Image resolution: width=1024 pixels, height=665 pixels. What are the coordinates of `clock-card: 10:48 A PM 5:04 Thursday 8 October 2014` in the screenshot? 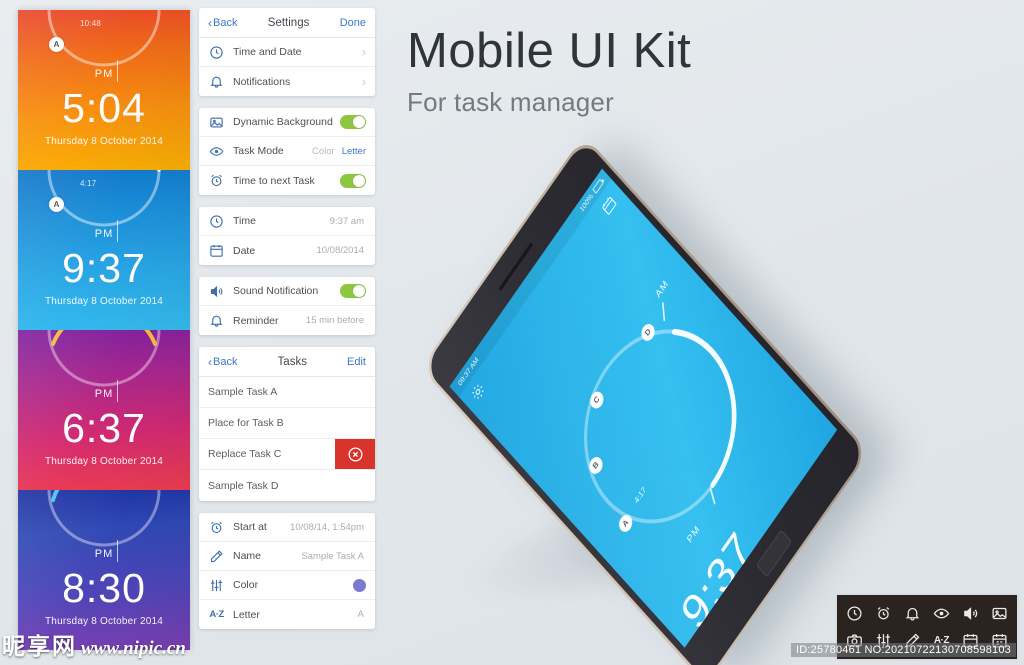 It's located at (104, 90).